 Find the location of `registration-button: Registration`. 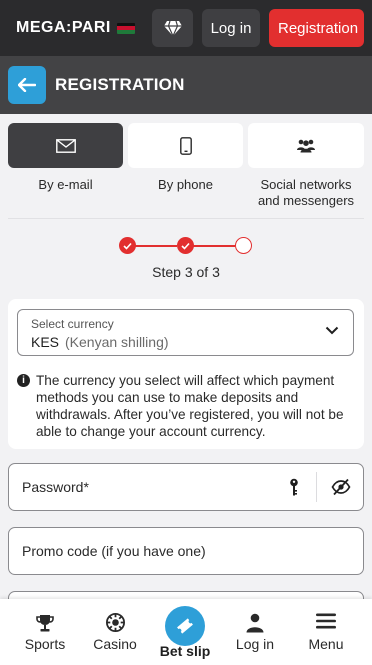

registration-button: Registration is located at coordinates (316, 28).